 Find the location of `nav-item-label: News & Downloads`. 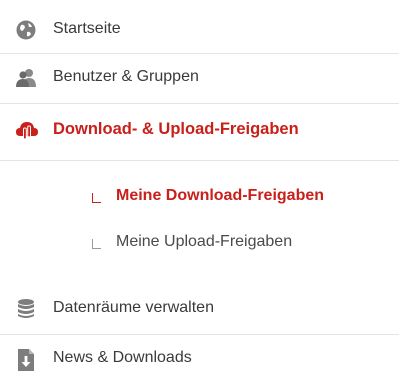

nav-item-label: News & Downloads is located at coordinates (122, 357).